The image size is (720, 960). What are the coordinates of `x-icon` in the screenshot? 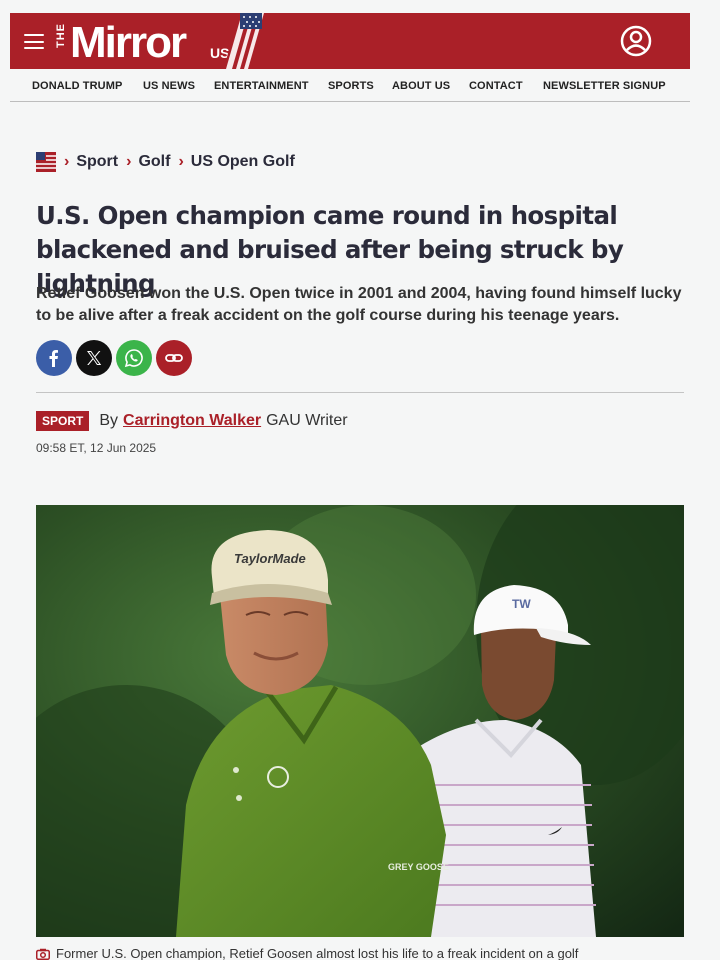 It's located at (94, 358).